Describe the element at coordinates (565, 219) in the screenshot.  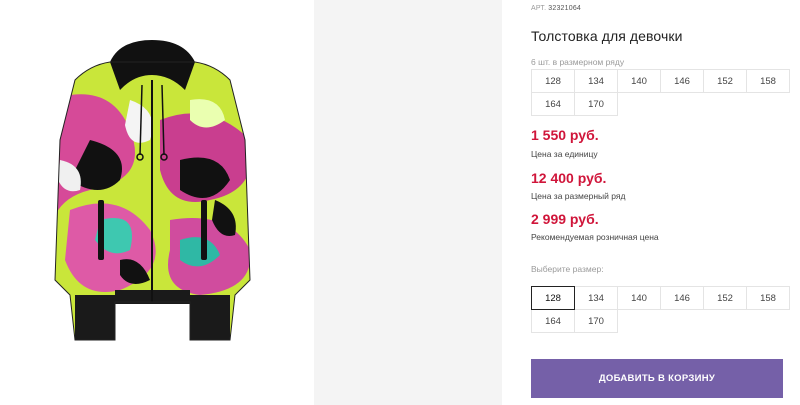
I see `retail-price: 2 999 руб.` at that location.